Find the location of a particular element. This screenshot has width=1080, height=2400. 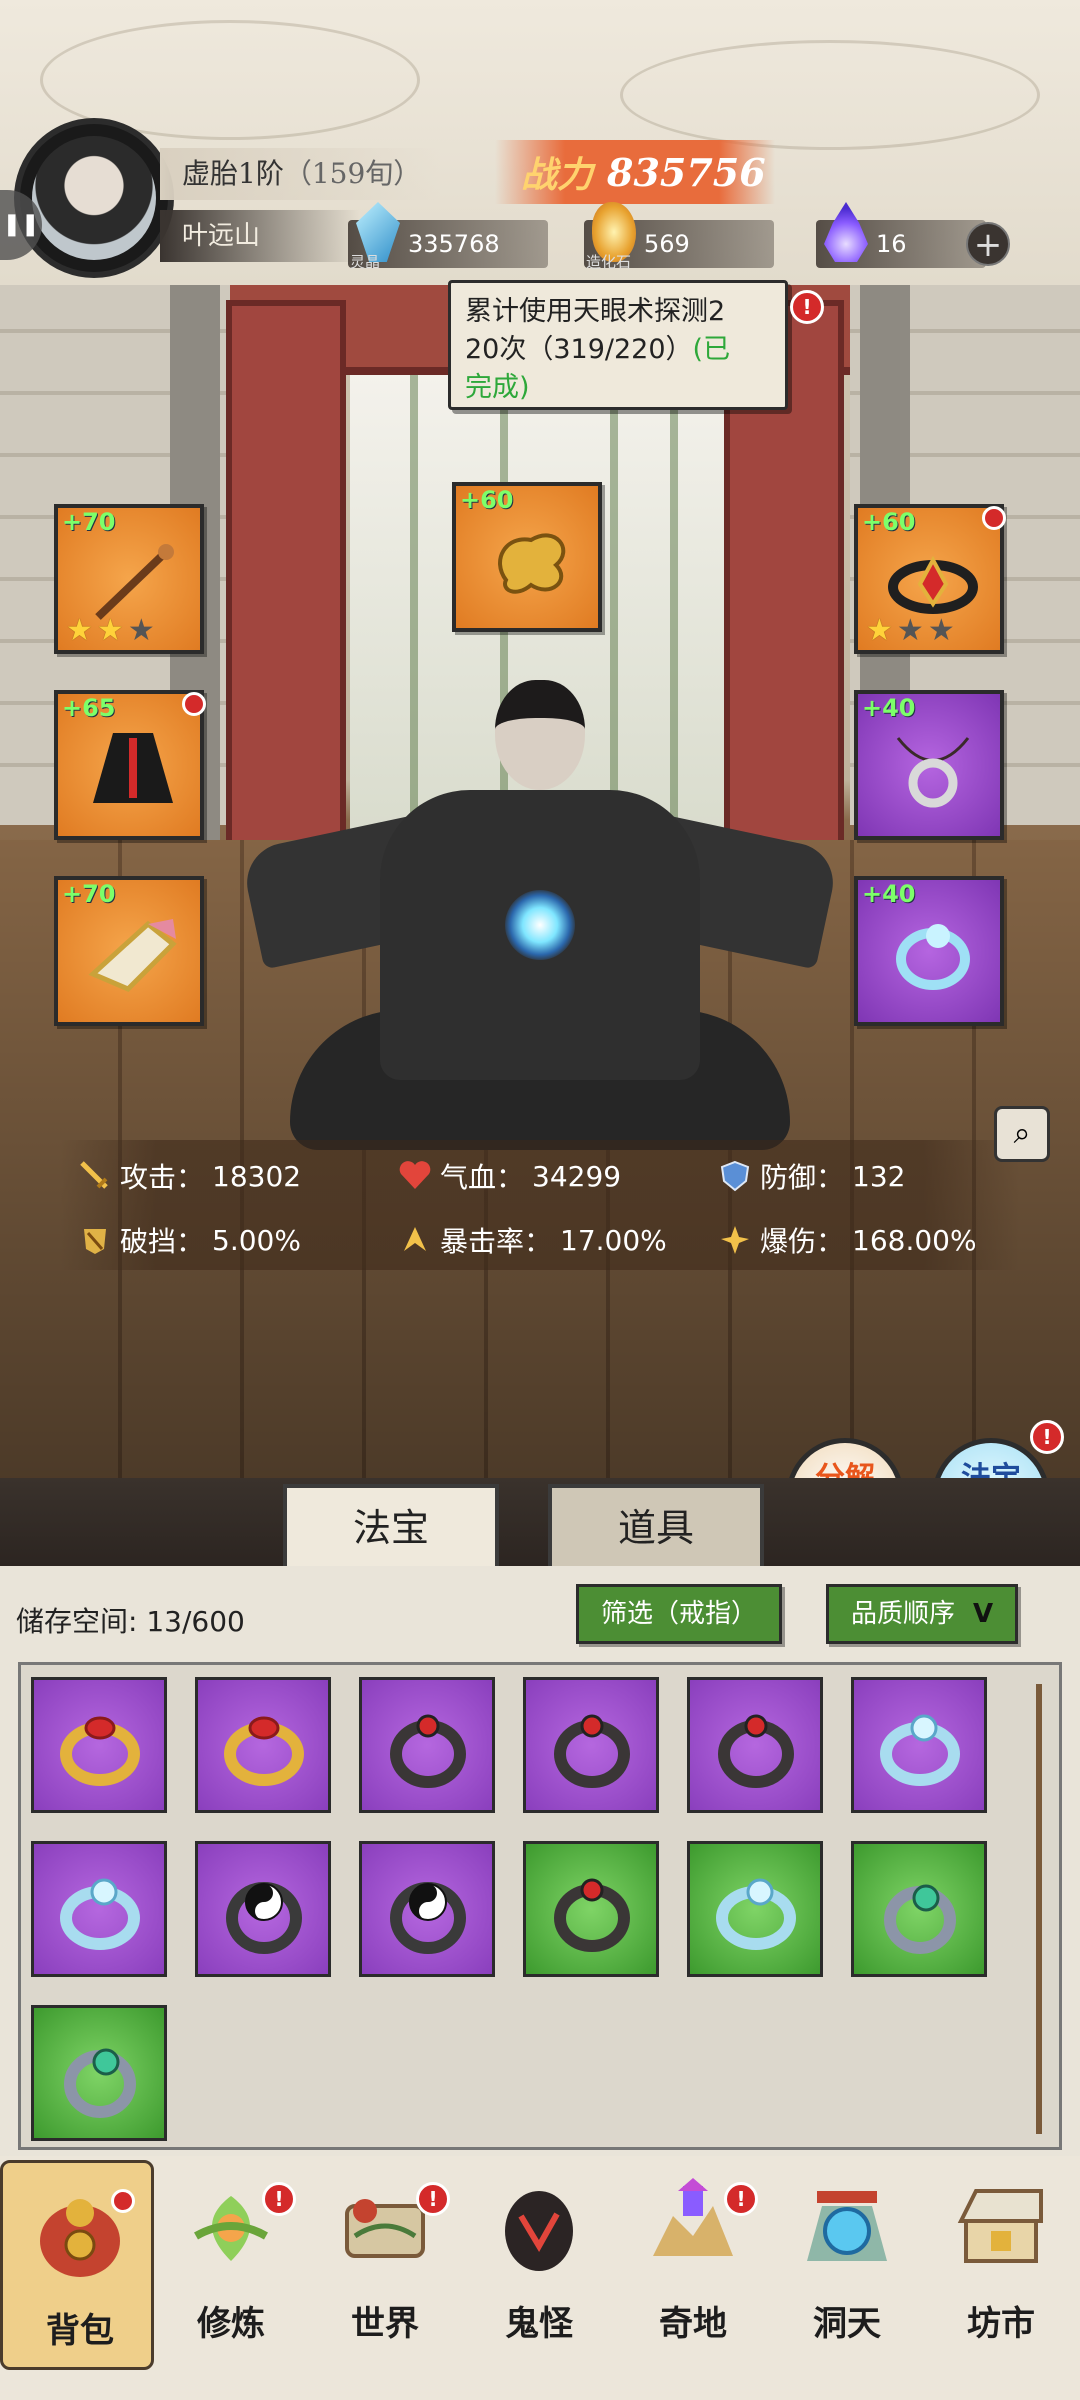

tab-treasure: 法宝 is located at coordinates (391, 1525).